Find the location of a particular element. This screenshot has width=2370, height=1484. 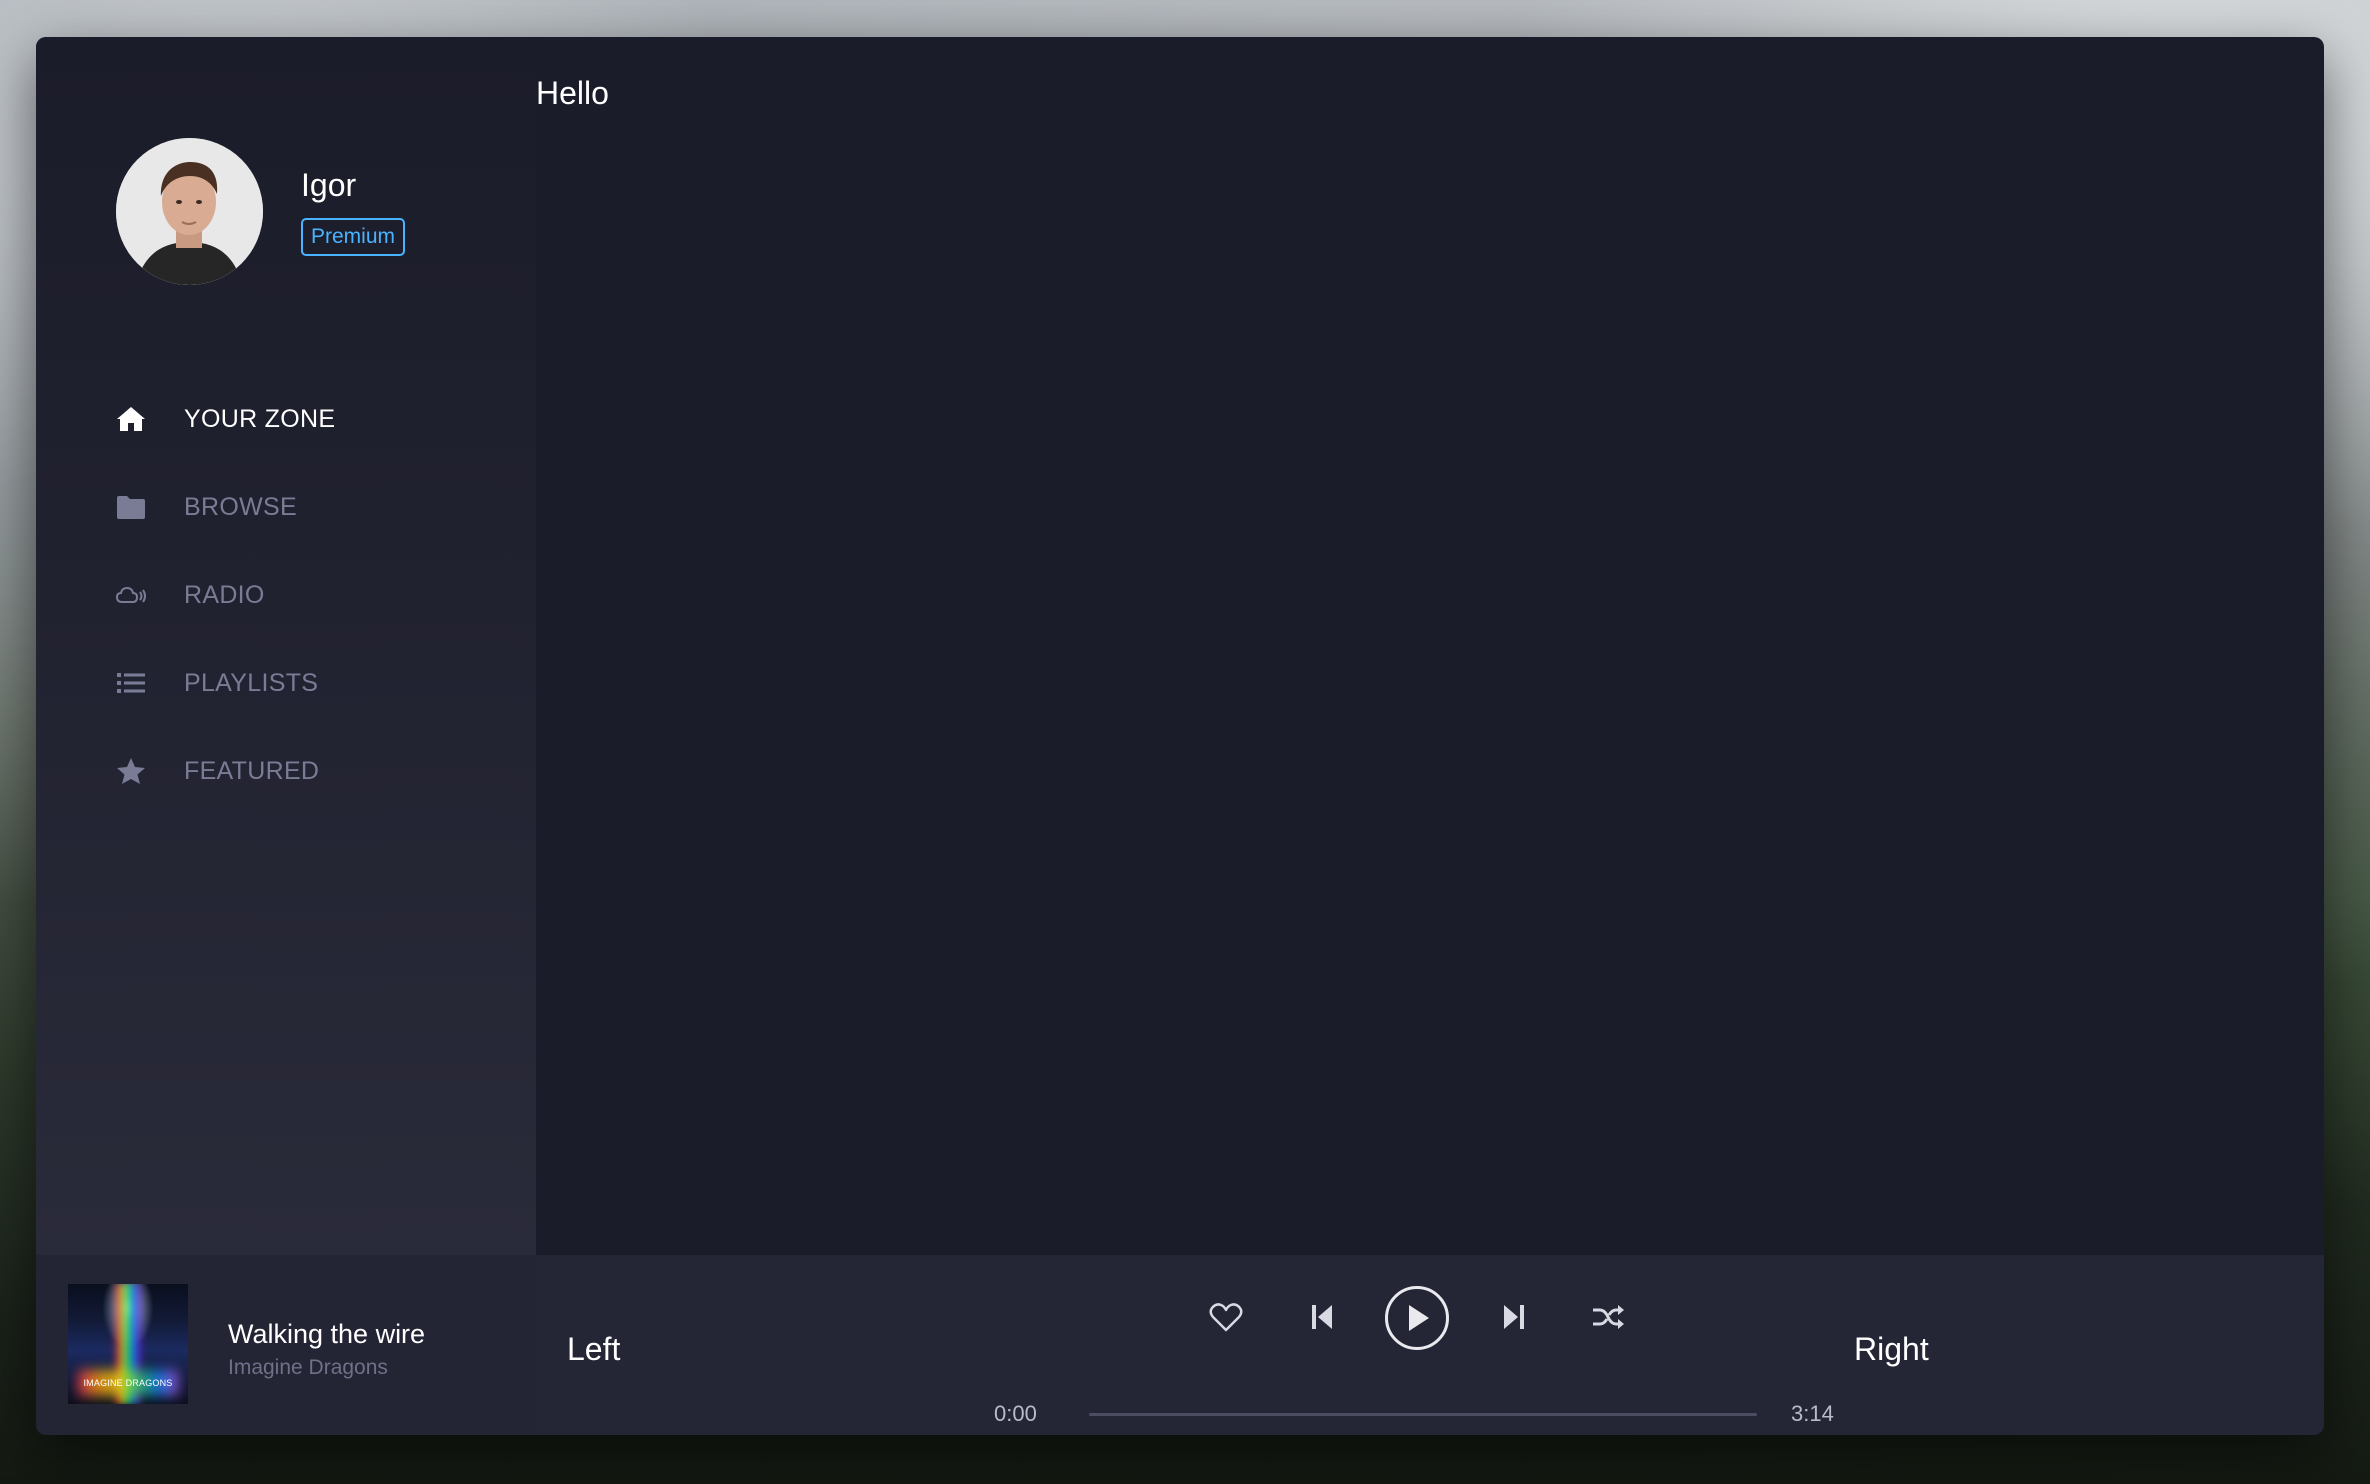

list-icon is located at coordinates (131, 683).